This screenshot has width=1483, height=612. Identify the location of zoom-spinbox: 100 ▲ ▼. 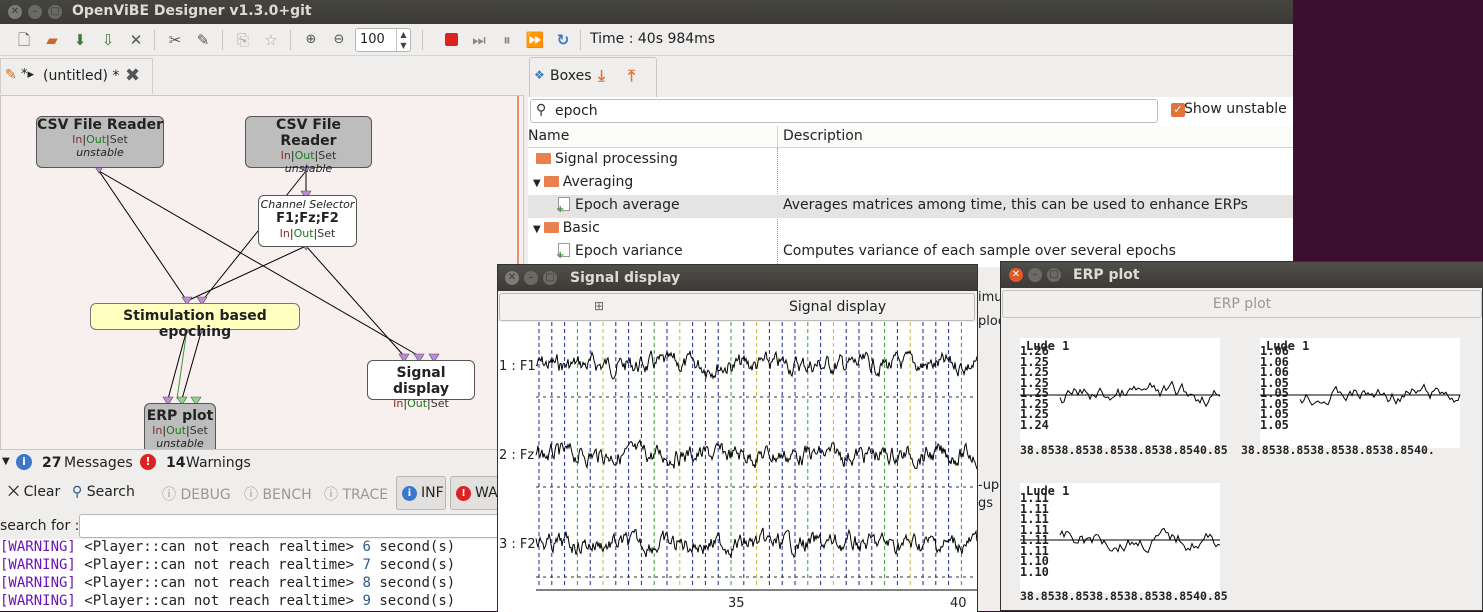
(383, 40).